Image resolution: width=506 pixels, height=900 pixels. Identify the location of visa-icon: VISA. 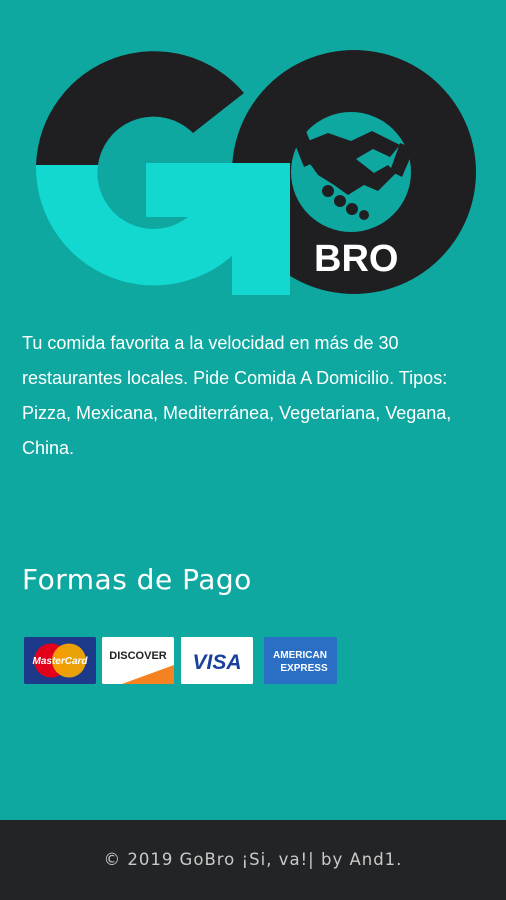
(217, 660).